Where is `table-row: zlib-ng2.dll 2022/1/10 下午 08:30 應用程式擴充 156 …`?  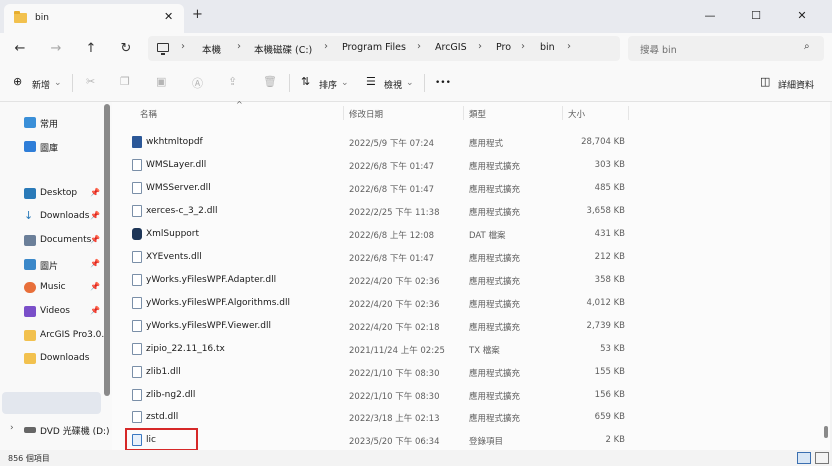 table-row: zlib-ng2.dll 2022/1/10 下午 08:30 應用程式擴充 156 … is located at coordinates (372, 395).